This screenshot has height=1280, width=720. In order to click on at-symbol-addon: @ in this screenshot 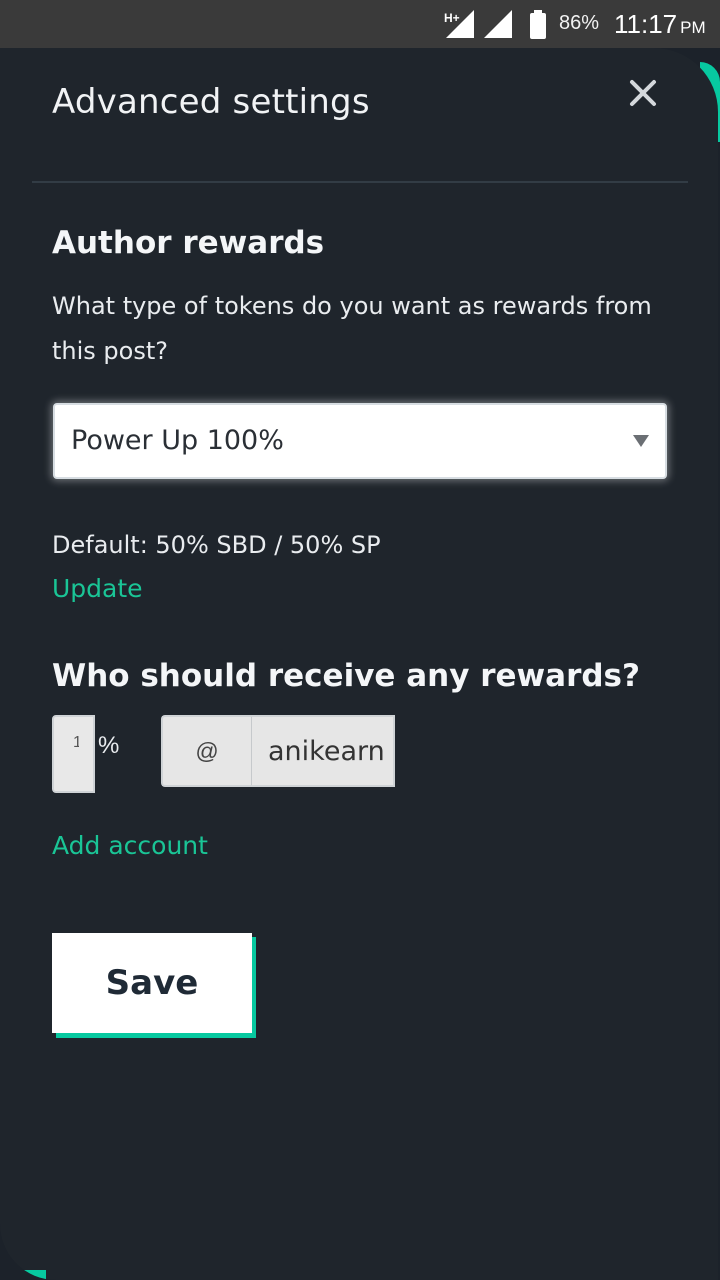, I will do `click(207, 751)`.